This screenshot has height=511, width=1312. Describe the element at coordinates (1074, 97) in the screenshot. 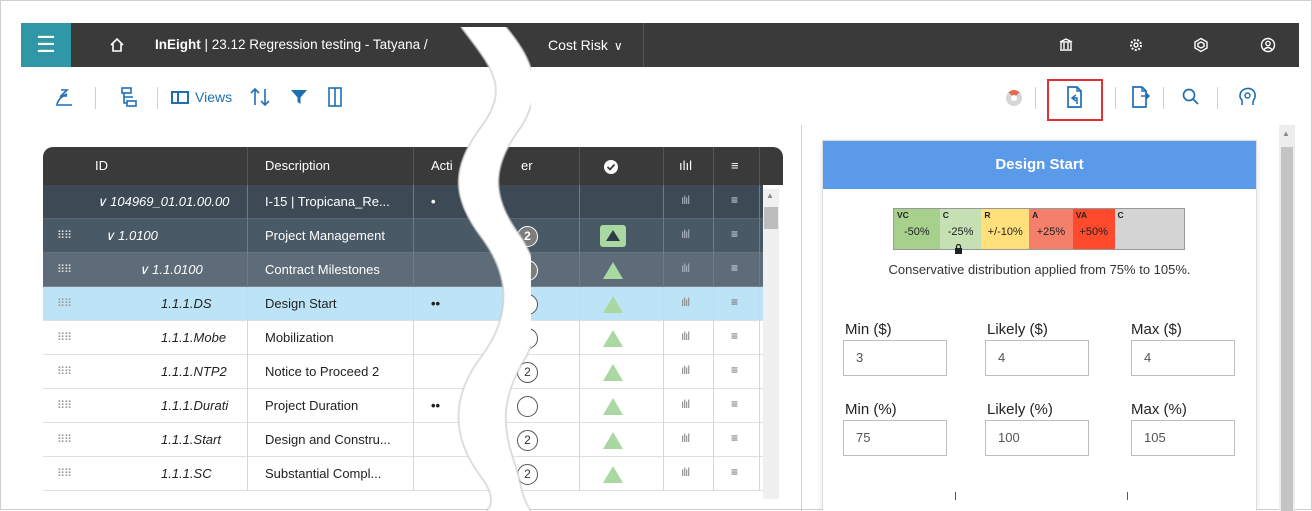

I see `import-distribution-icon` at that location.